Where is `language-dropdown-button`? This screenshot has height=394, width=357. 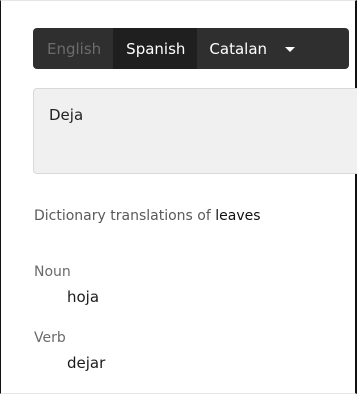 language-dropdown-button is located at coordinates (290, 48).